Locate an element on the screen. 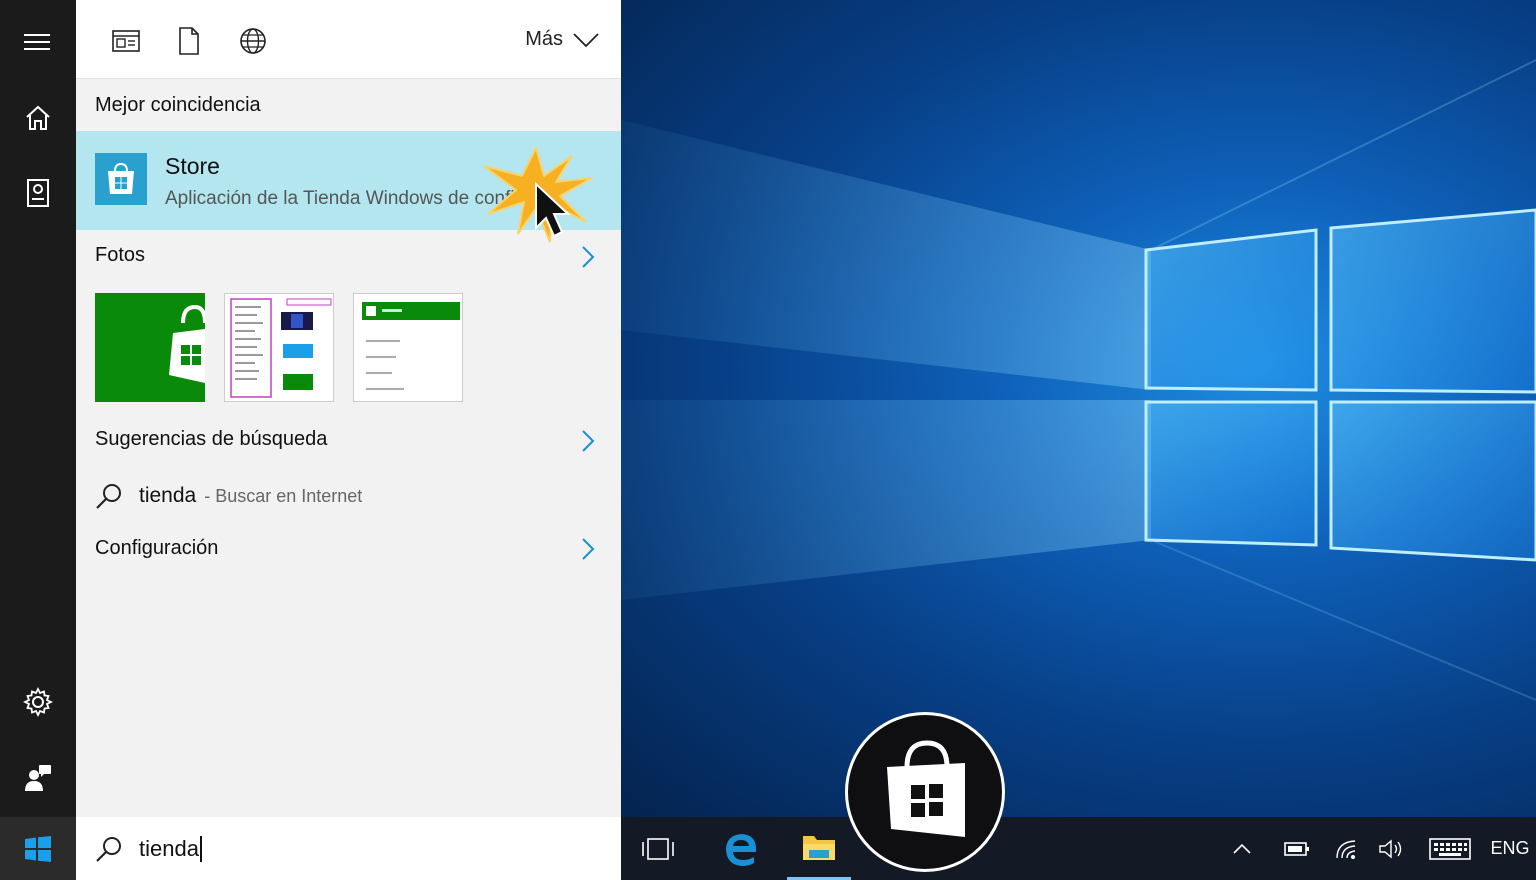 The image size is (1536, 880). suggestion-hint: - Buscar en Internet is located at coordinates (283, 495).